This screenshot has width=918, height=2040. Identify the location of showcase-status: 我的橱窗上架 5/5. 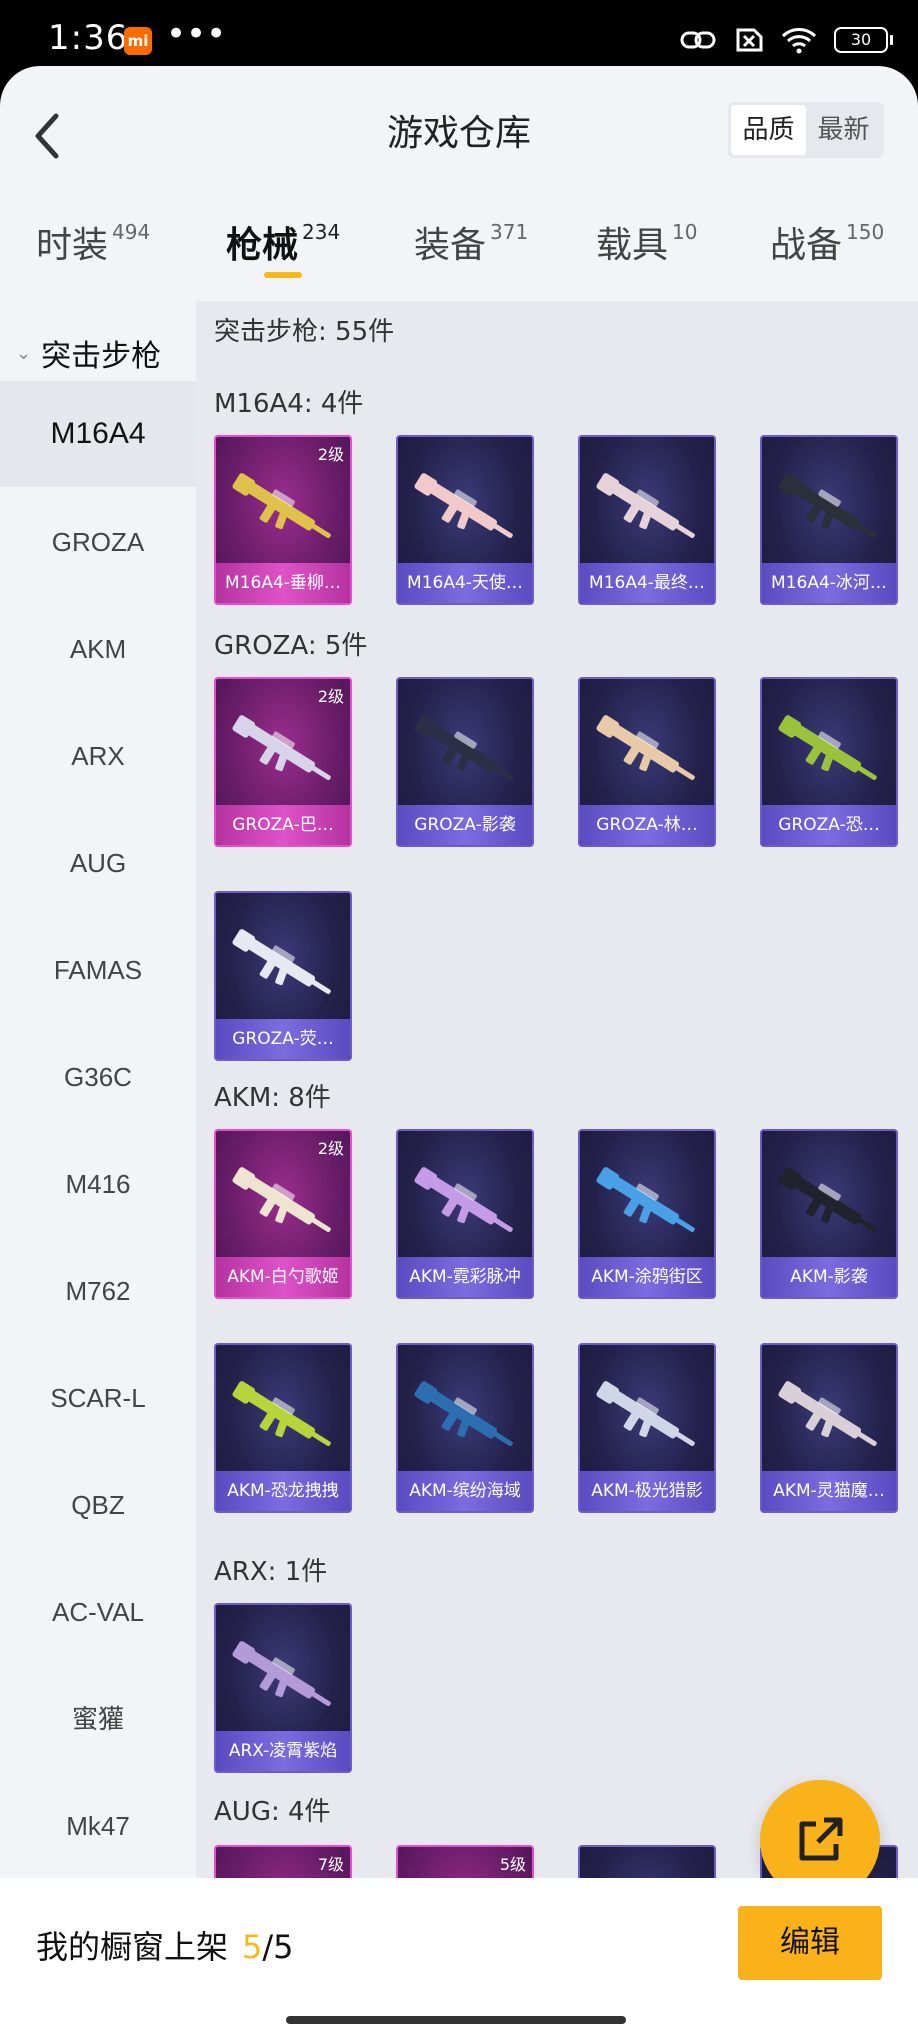
(165, 1945).